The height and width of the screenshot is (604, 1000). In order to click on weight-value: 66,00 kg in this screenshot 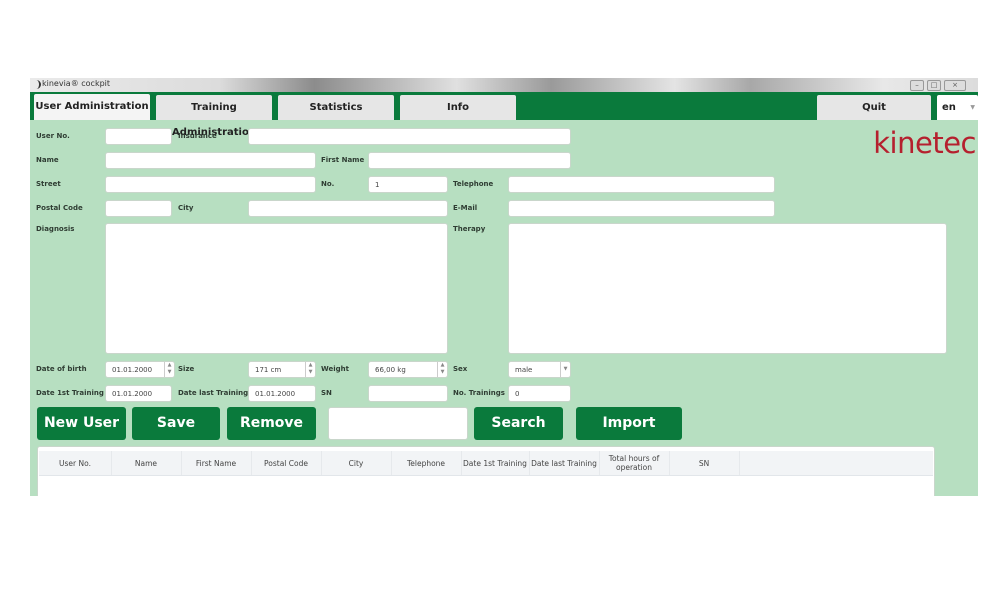, I will do `click(390, 370)`.